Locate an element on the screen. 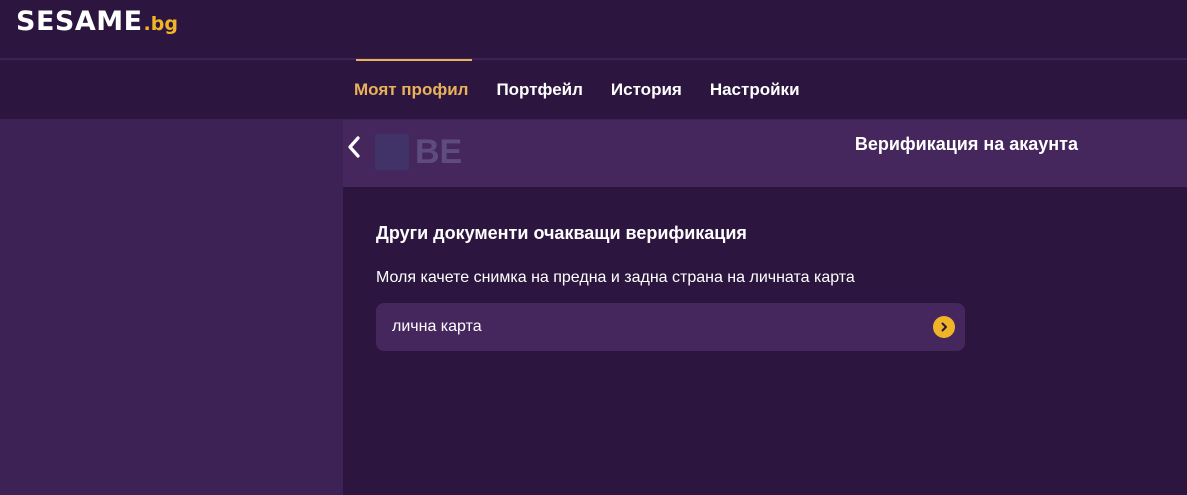 The image size is (1187, 495). sesame-logo: SESAME .bg is located at coordinates (97, 23).